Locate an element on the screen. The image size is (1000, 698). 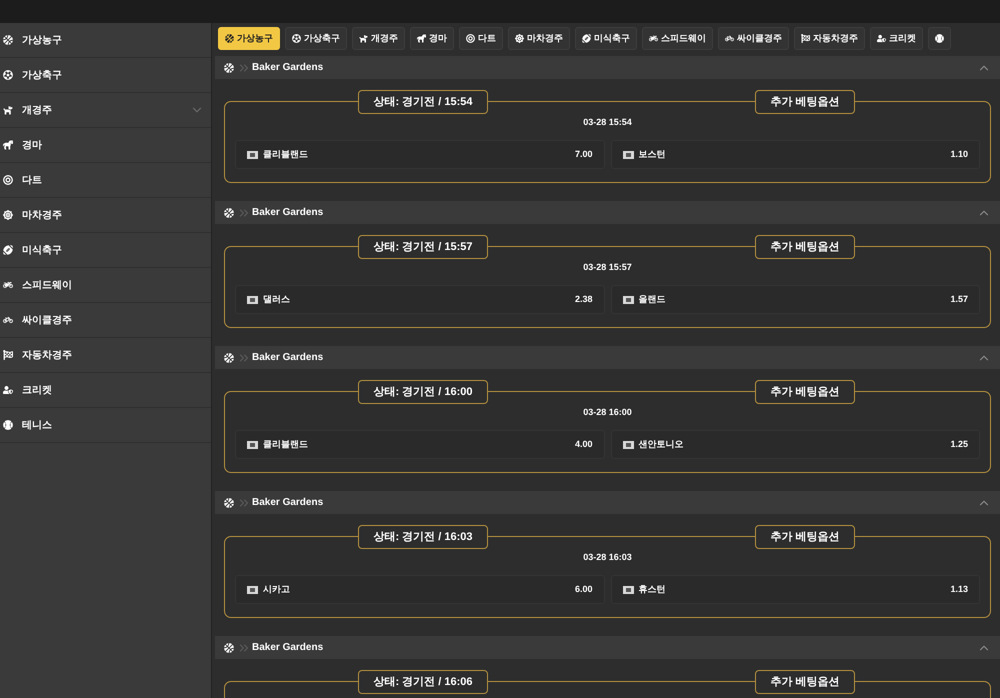
odds-value: 1.10 is located at coordinates (959, 154).